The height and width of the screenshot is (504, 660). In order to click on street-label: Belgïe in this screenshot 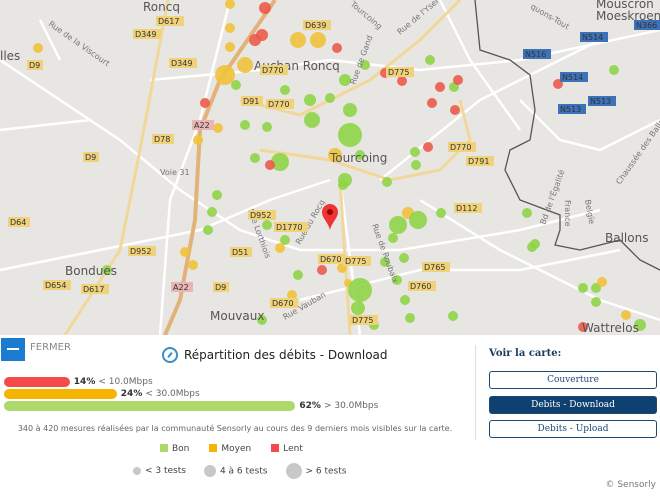, I will do `click(589, 212)`.